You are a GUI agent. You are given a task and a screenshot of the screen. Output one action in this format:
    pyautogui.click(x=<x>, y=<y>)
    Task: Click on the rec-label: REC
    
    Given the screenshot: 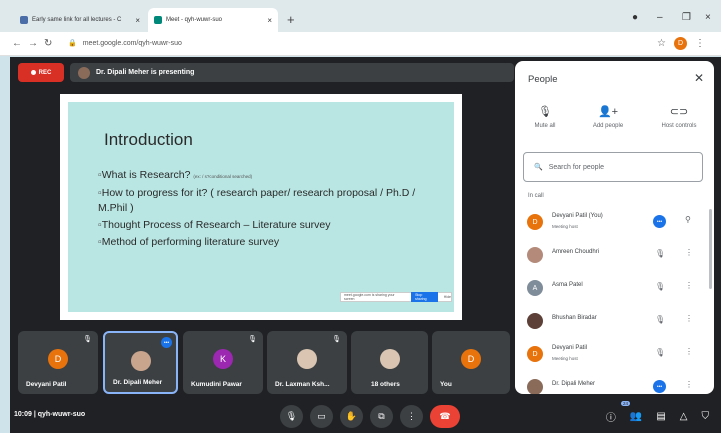 What is the action you would take?
    pyautogui.click(x=45, y=72)
    